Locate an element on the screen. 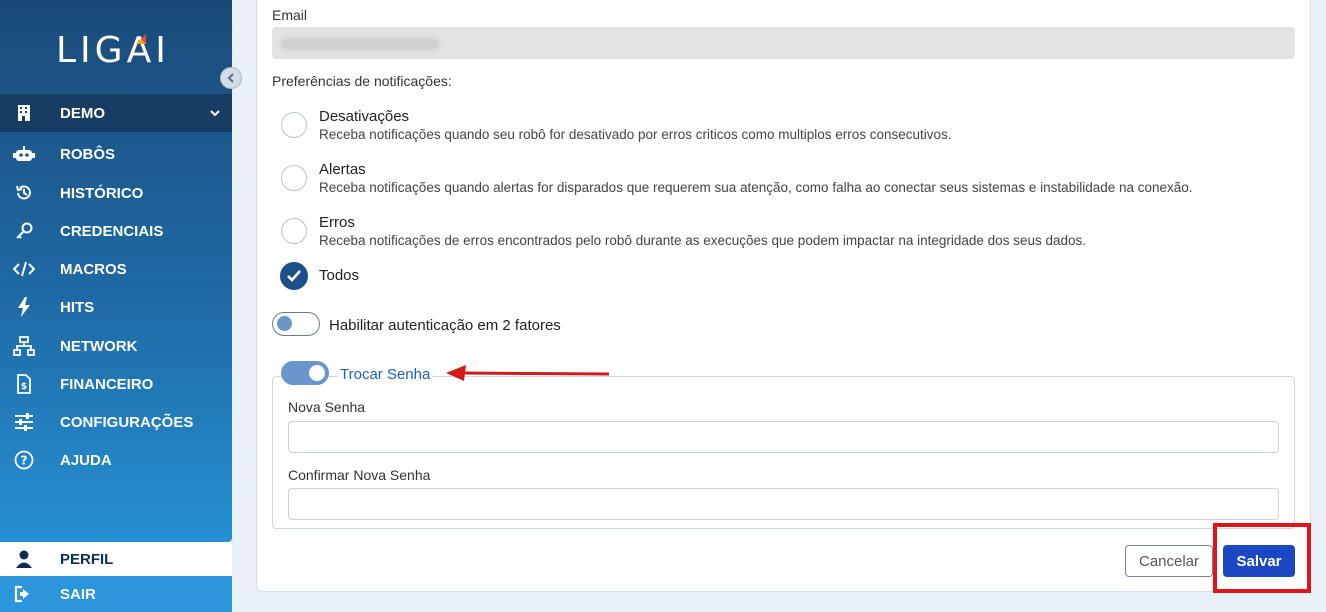 Image resolution: width=1326 pixels, height=612 pixels. sidebar-item-financeiro: $ FINANCEIRO is located at coordinates (116, 384).